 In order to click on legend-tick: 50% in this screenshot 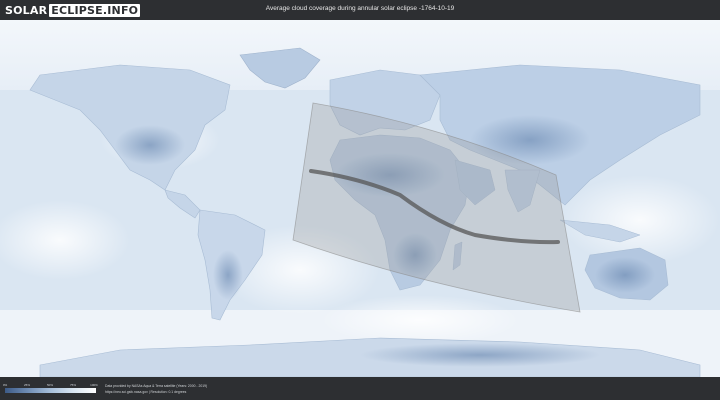, I will do `click(50, 385)`.